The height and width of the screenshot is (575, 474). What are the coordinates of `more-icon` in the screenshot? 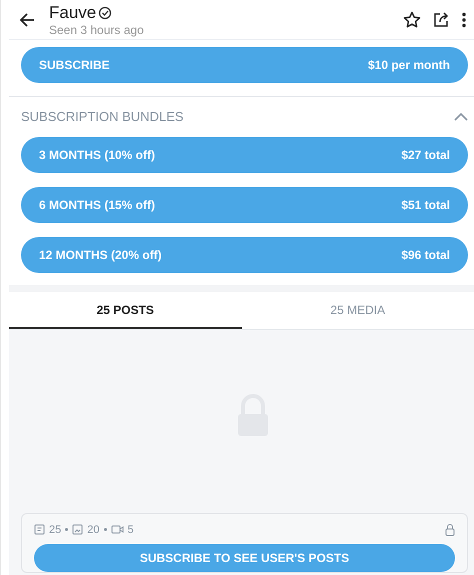 It's located at (464, 20).